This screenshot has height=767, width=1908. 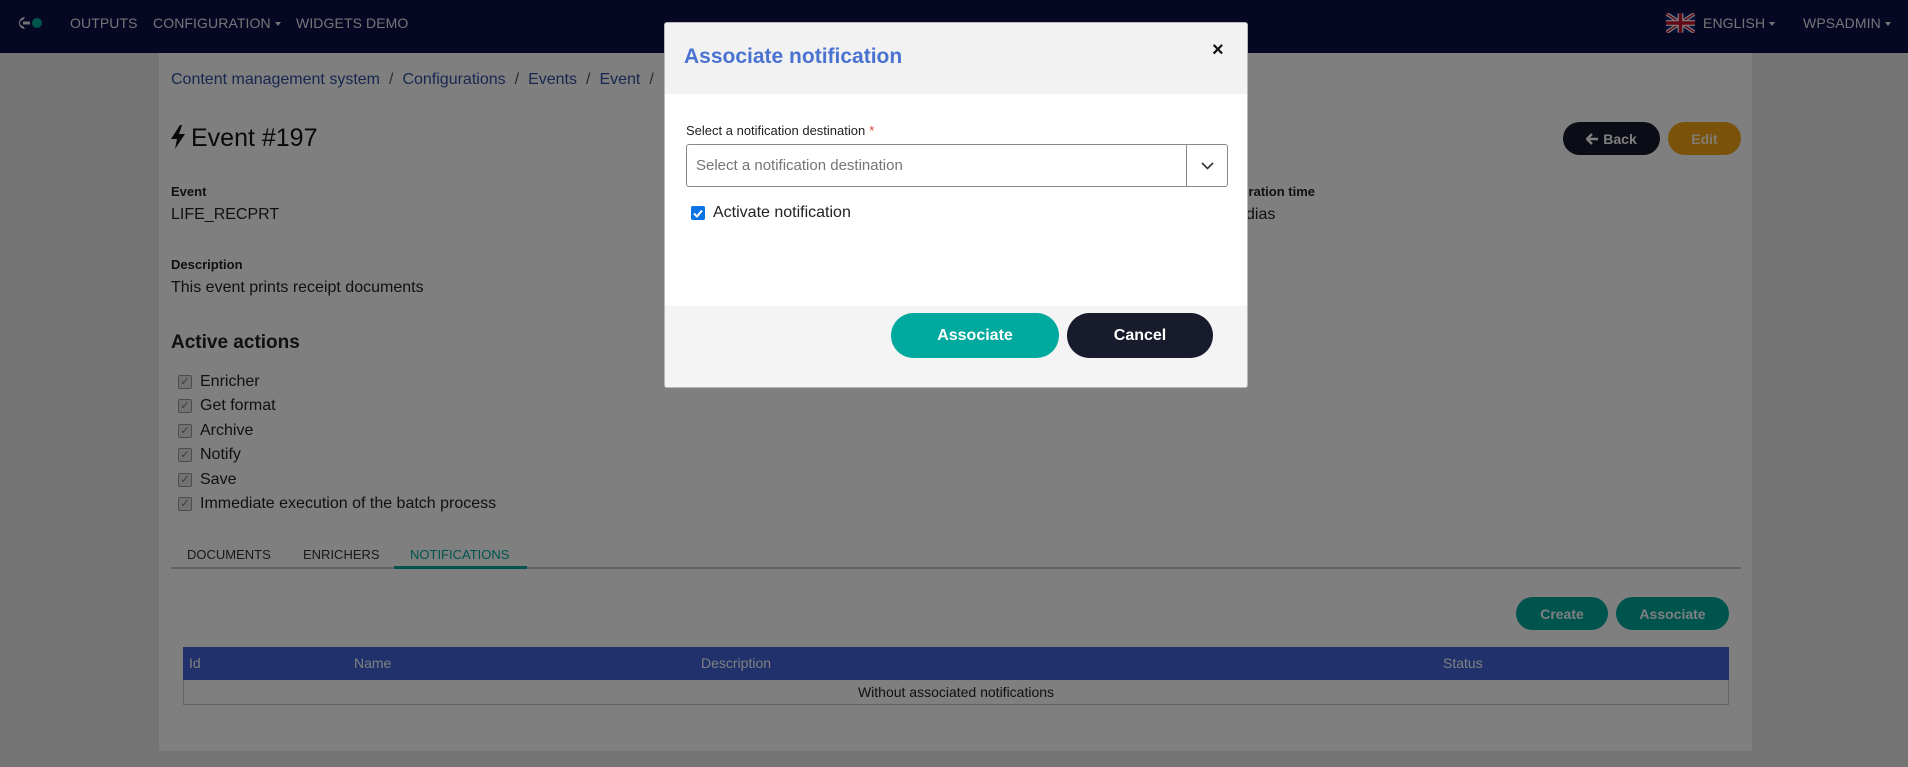 What do you see at coordinates (1218, 50) in the screenshot?
I see `close-icon: ×` at bounding box center [1218, 50].